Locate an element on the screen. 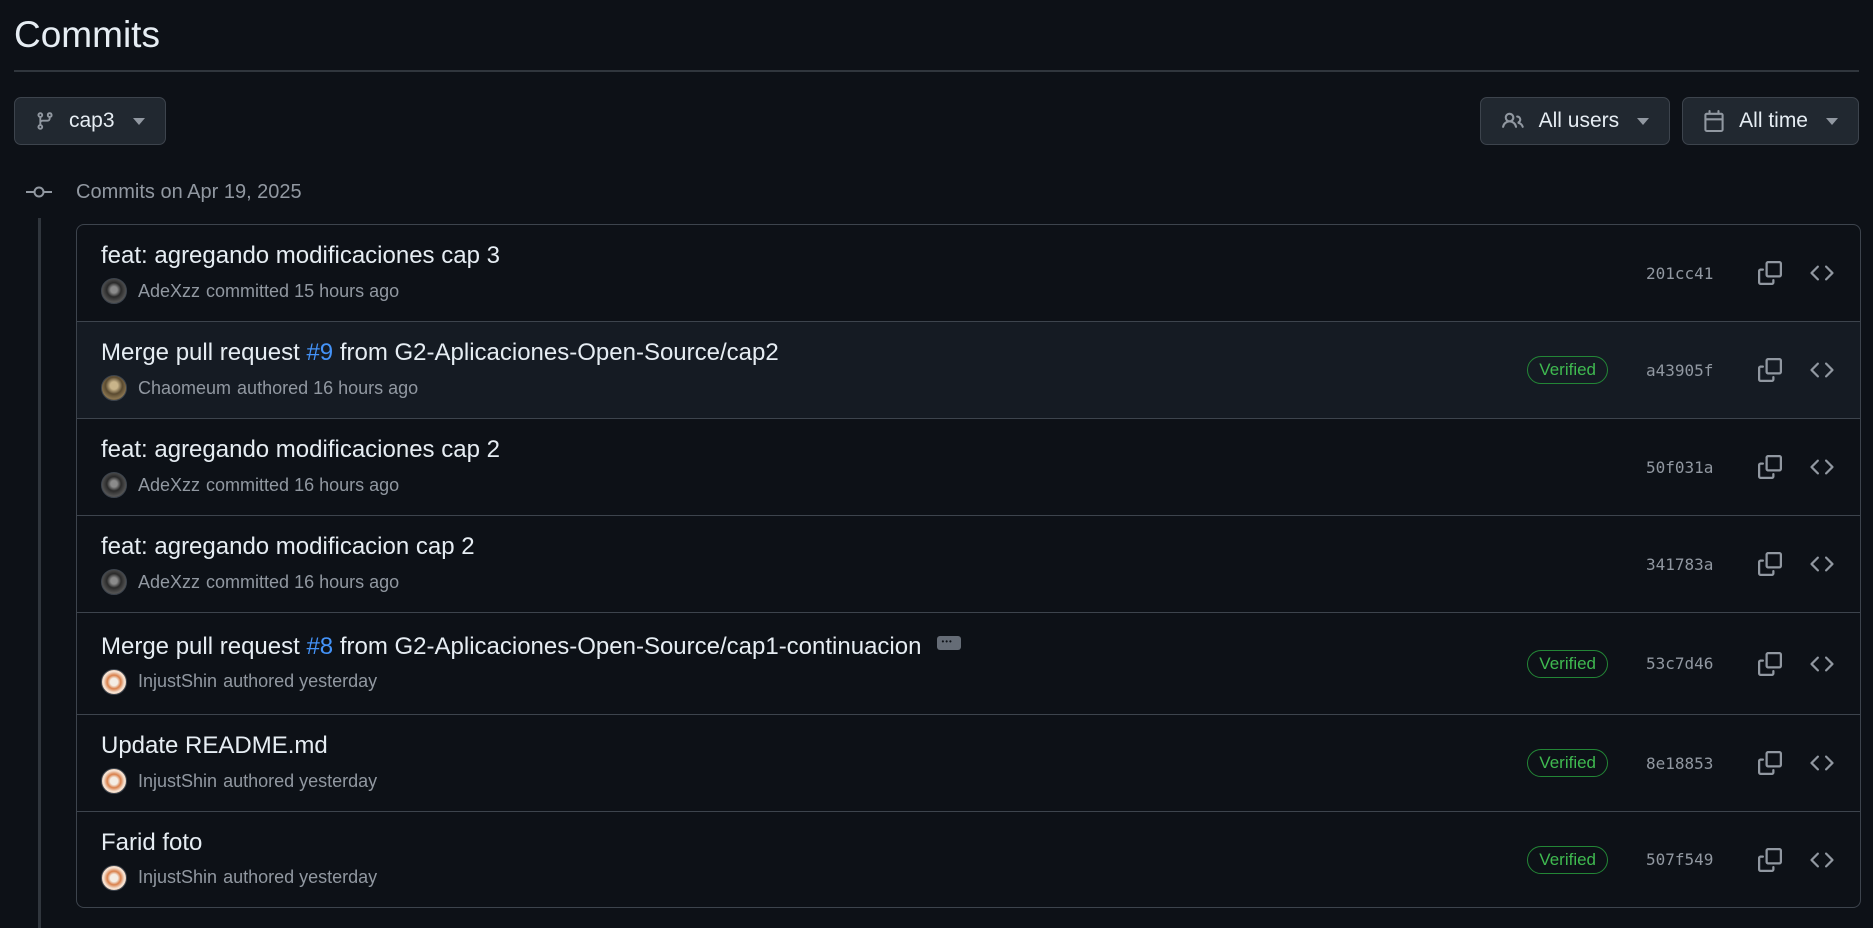  commit-meta: AdeXzz committed 15 hours ago is located at coordinates (873, 291).